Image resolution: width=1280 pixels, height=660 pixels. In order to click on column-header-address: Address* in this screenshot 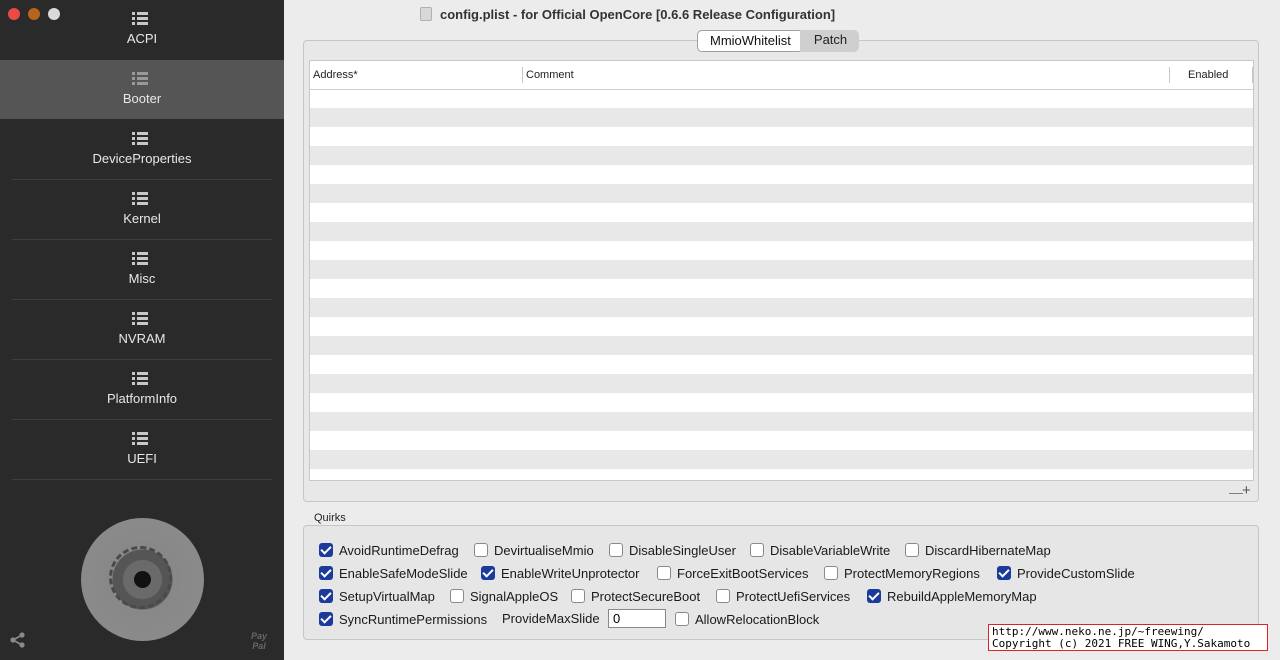, I will do `click(335, 75)`.